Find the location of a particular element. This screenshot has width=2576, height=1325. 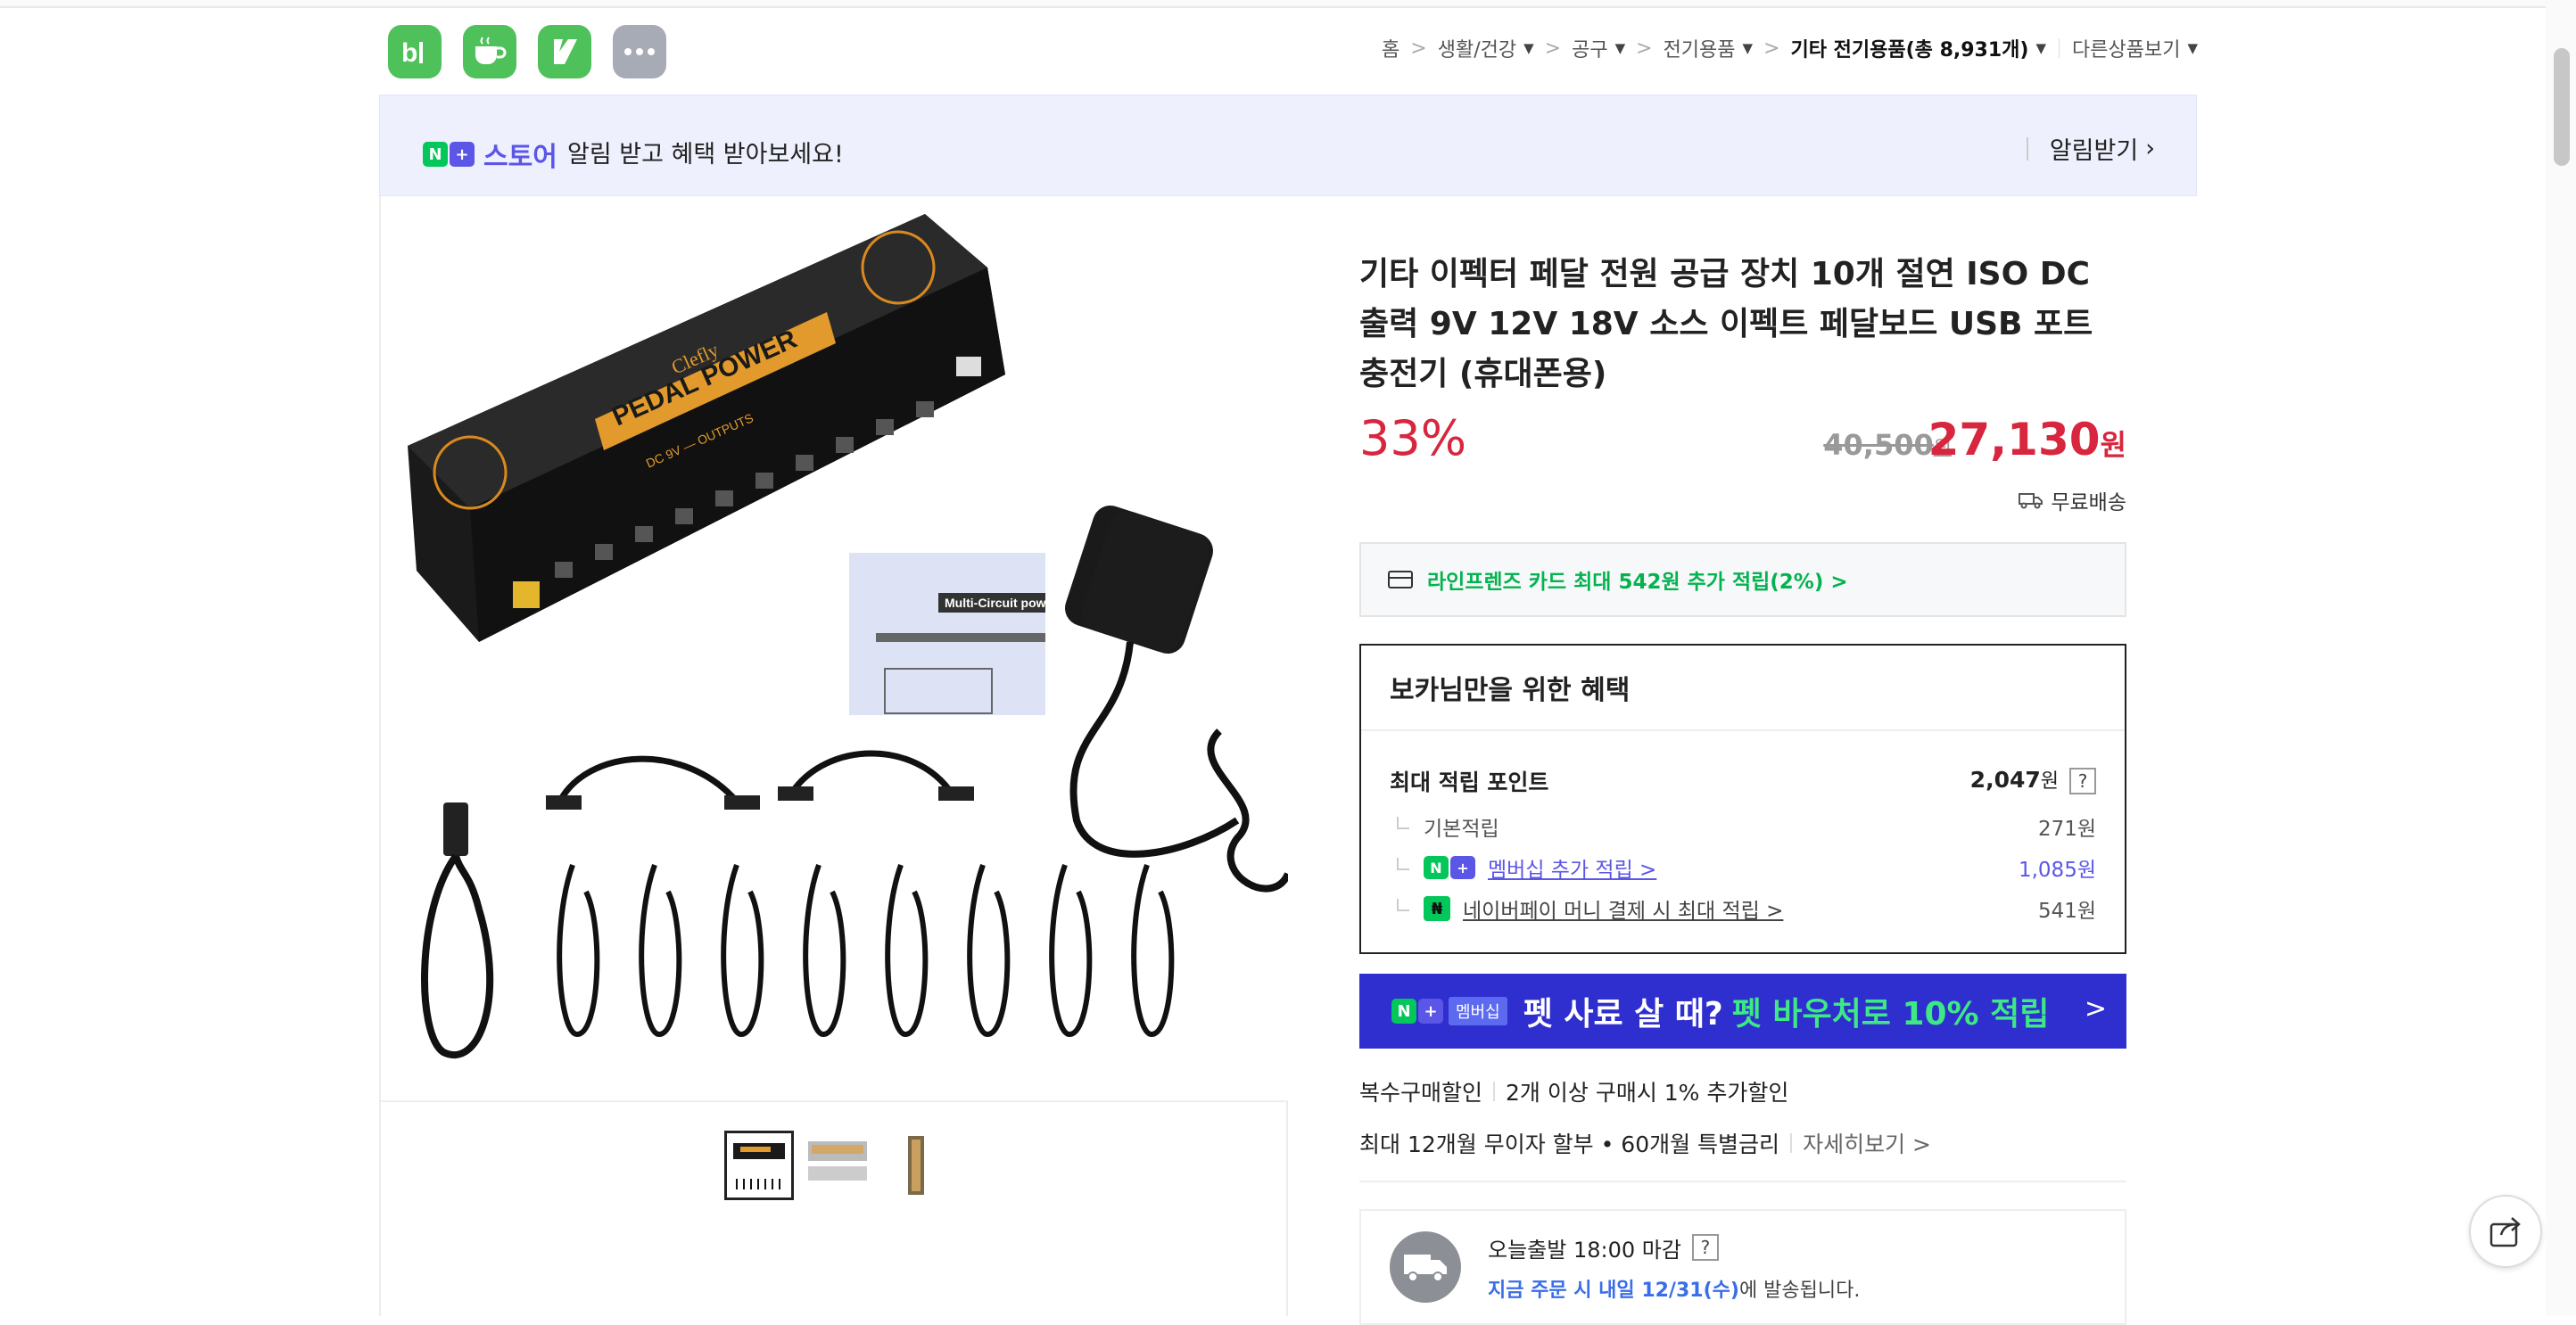

benefit-row-value: 271원 is located at coordinates (2067, 829).